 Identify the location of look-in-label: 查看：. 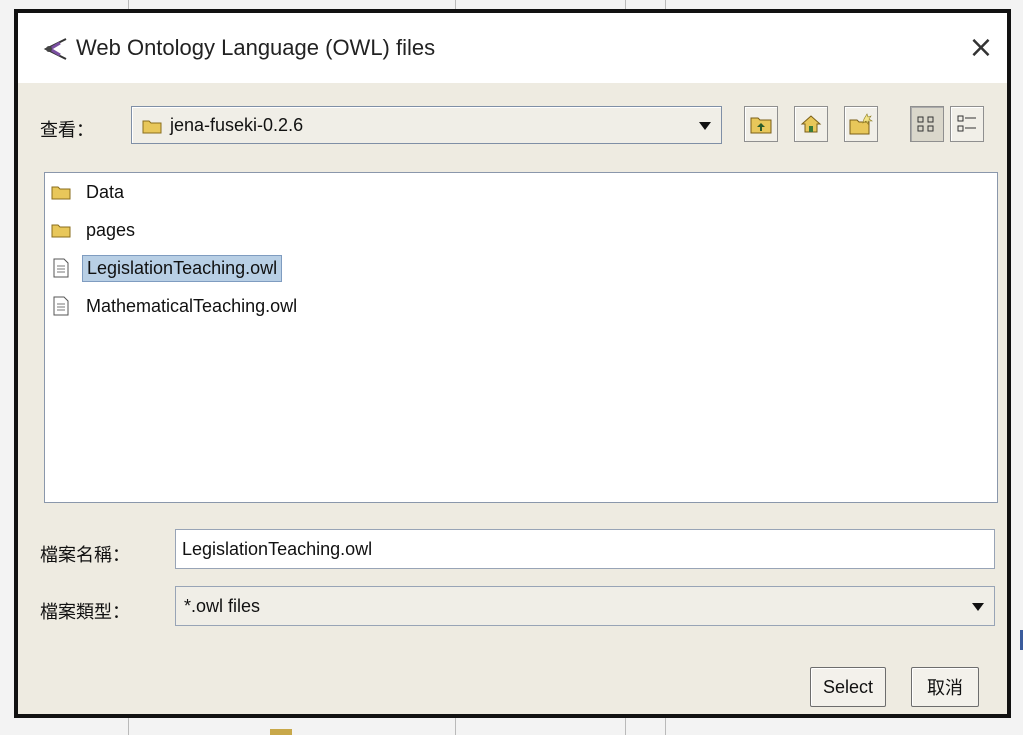
(67, 130).